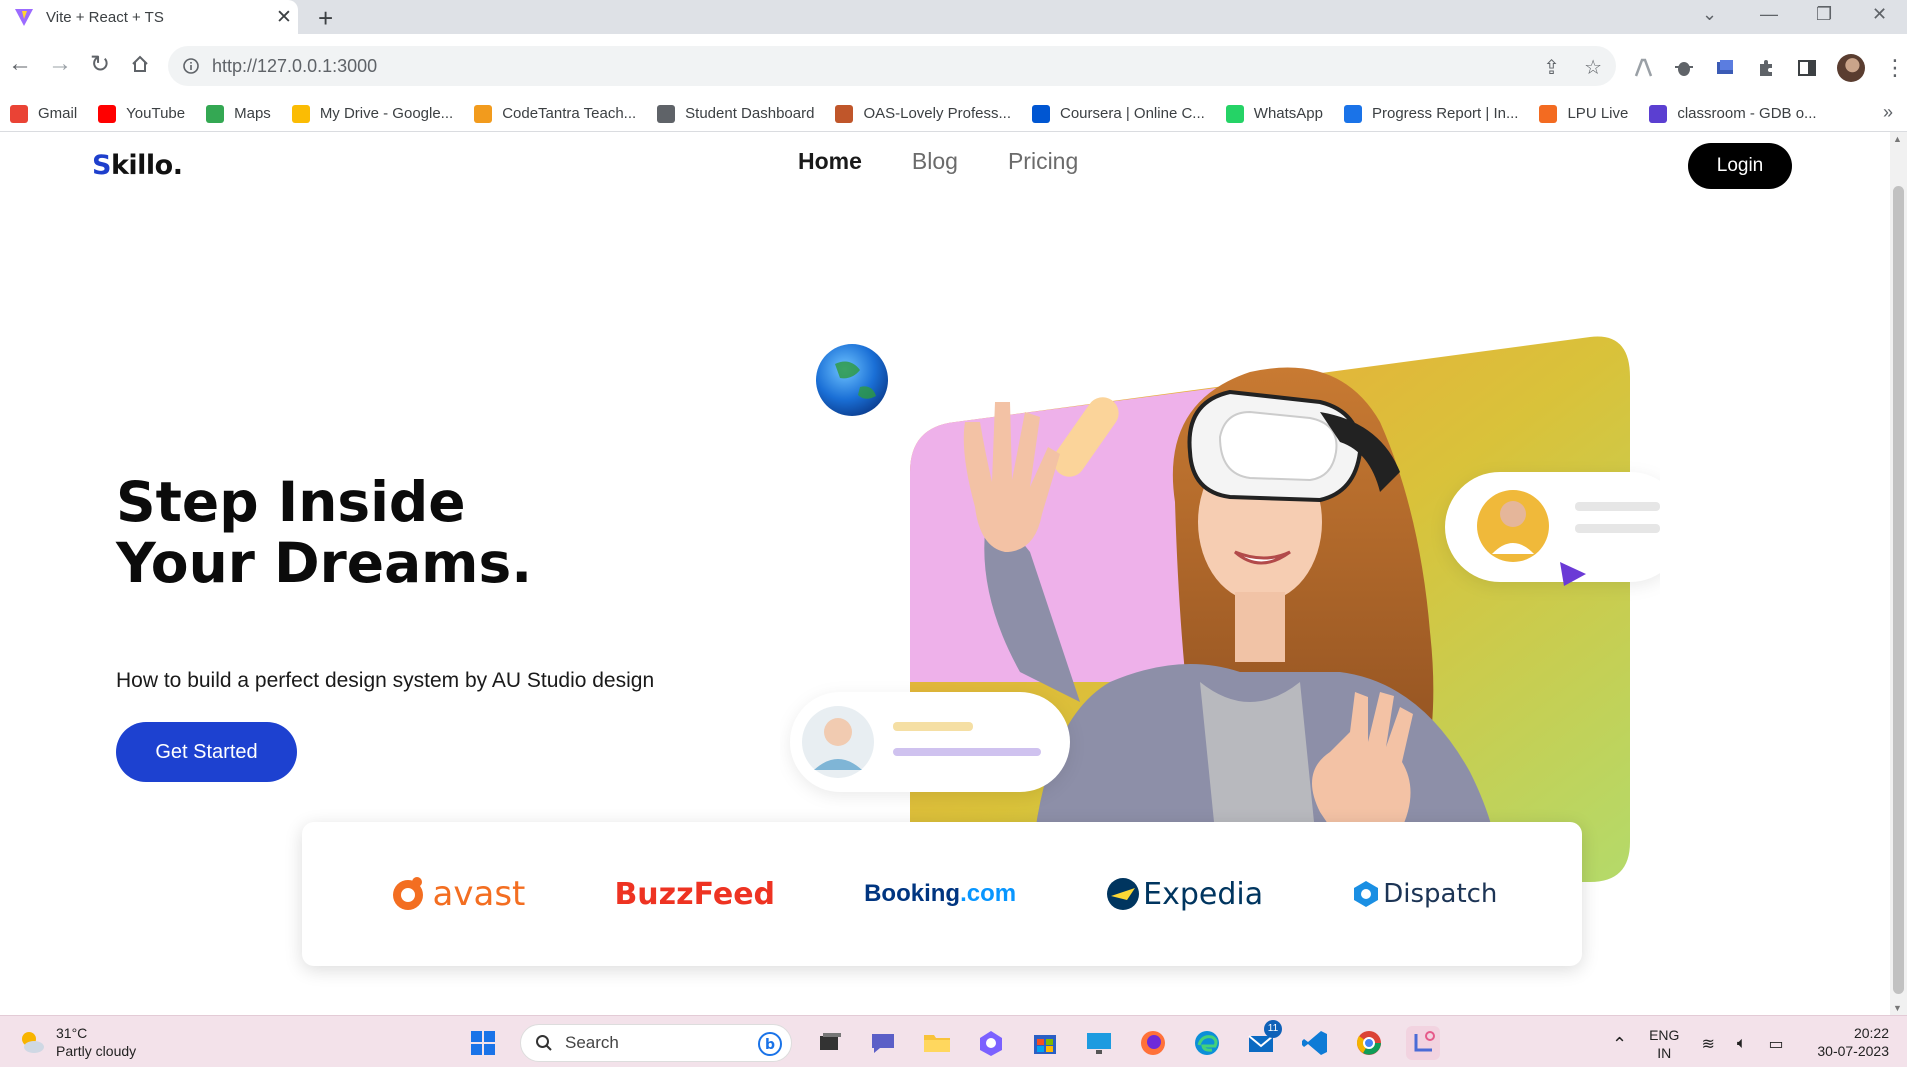 Image resolution: width=1907 pixels, height=1067 pixels. Describe the element at coordinates (1853, 1042) in the screenshot. I see `clock: 20:22 30-07-2023` at that location.